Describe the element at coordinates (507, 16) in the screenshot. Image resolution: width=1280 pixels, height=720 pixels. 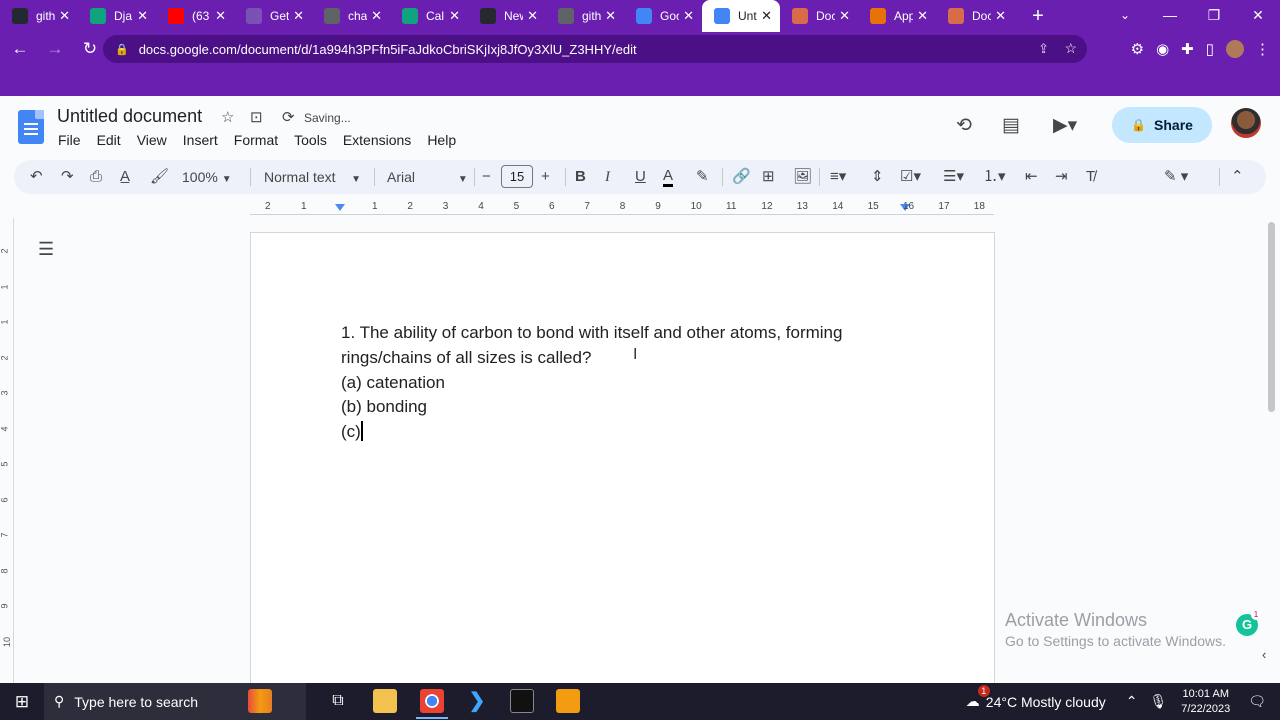
I see `browser-tab: New ✕` at that location.